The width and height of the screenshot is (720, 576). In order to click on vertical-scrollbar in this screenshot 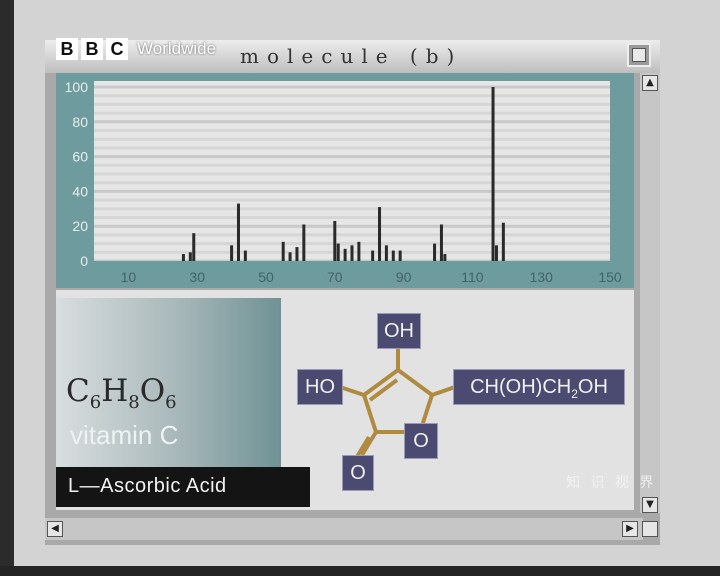, I will do `click(650, 293)`.